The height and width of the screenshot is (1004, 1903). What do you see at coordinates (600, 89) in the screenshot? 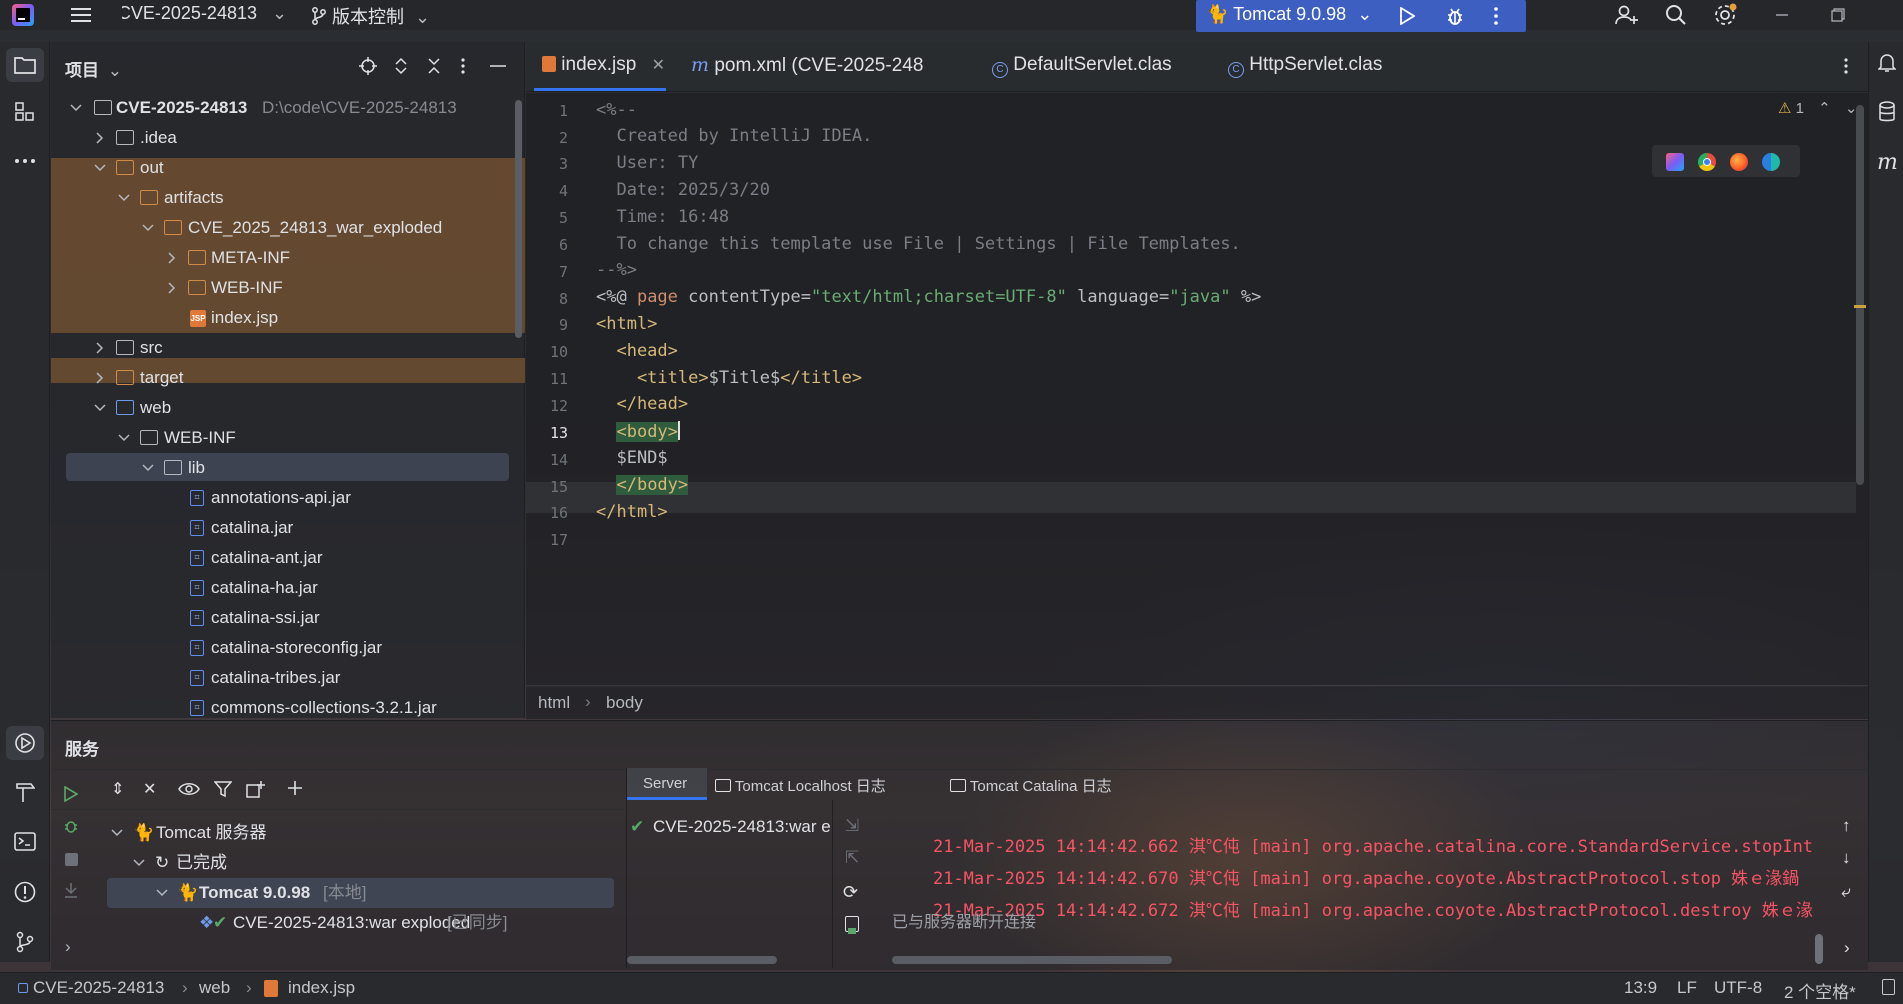
I see `active-tab-underline` at bounding box center [600, 89].